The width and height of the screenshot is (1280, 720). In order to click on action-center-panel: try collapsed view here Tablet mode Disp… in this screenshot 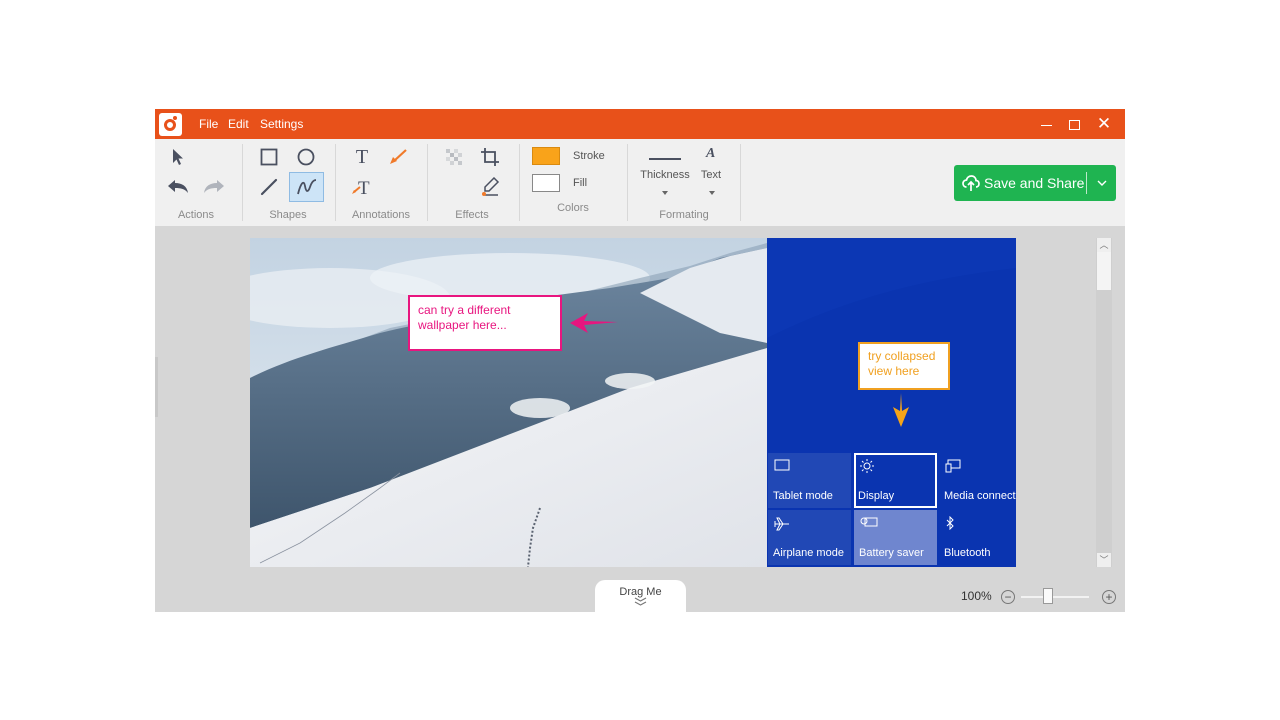, I will do `click(891, 402)`.